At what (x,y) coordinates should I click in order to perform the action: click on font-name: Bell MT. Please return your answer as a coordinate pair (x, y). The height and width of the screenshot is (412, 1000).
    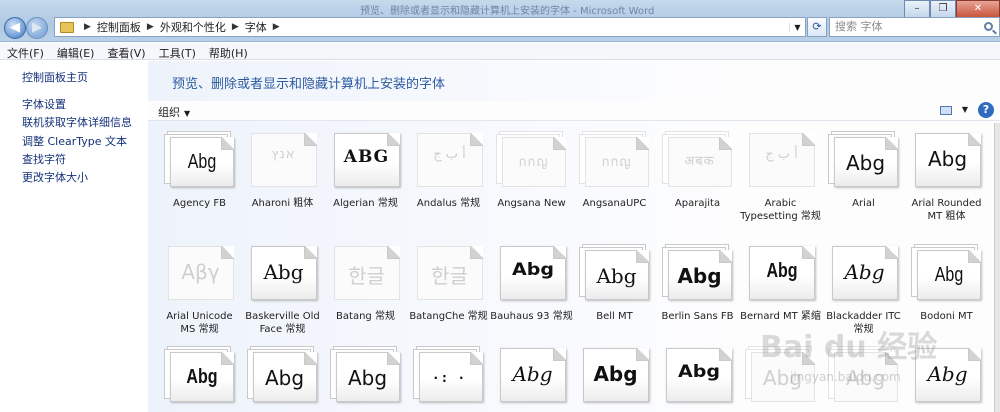
    Looking at the image, I should click on (614, 316).